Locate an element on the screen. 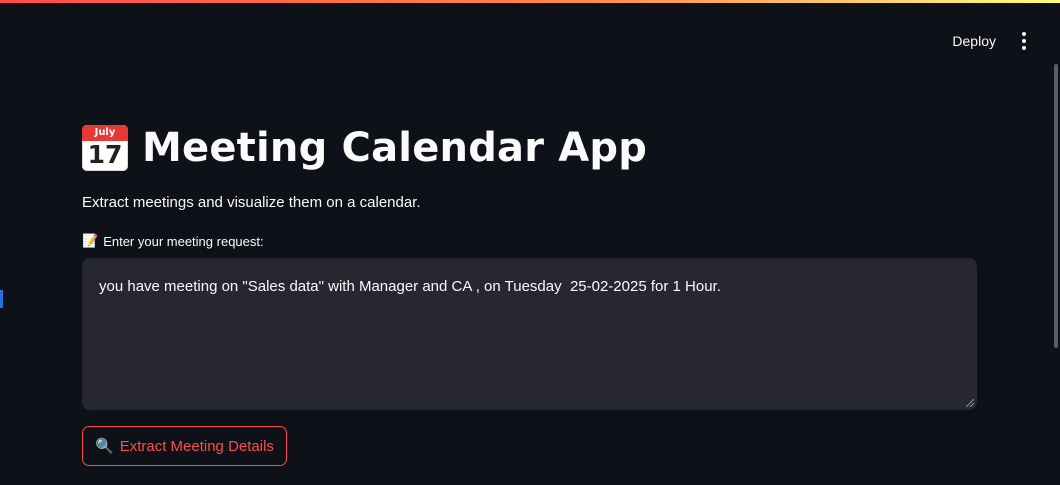 The width and height of the screenshot is (1060, 485). meeting-request-label: 📝 Enter your meeting request: is located at coordinates (530, 241).